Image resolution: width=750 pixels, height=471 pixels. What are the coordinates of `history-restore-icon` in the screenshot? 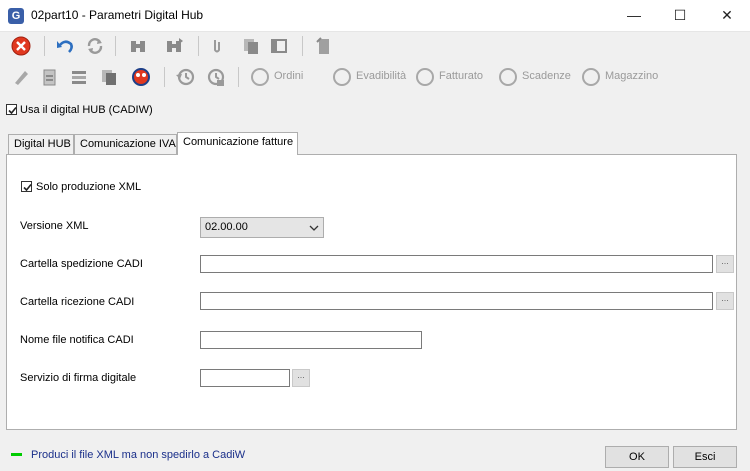 It's located at (215, 77).